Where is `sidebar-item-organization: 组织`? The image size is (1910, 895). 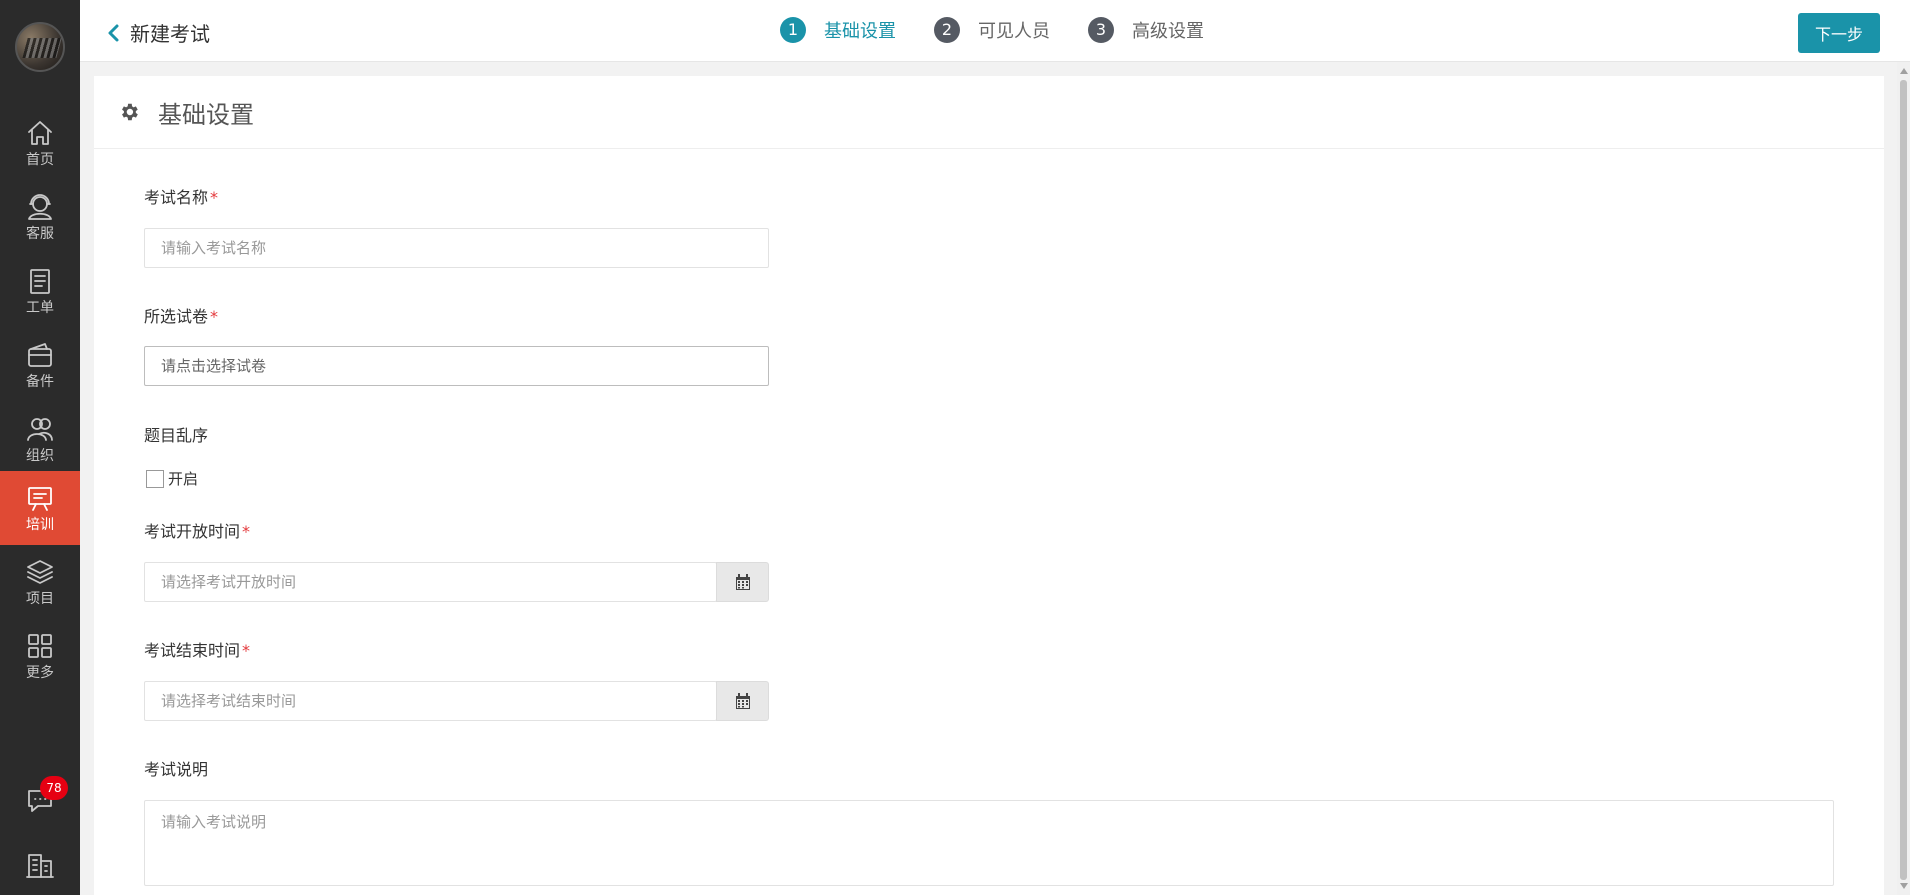
sidebar-item-organization: 组织 is located at coordinates (40, 439).